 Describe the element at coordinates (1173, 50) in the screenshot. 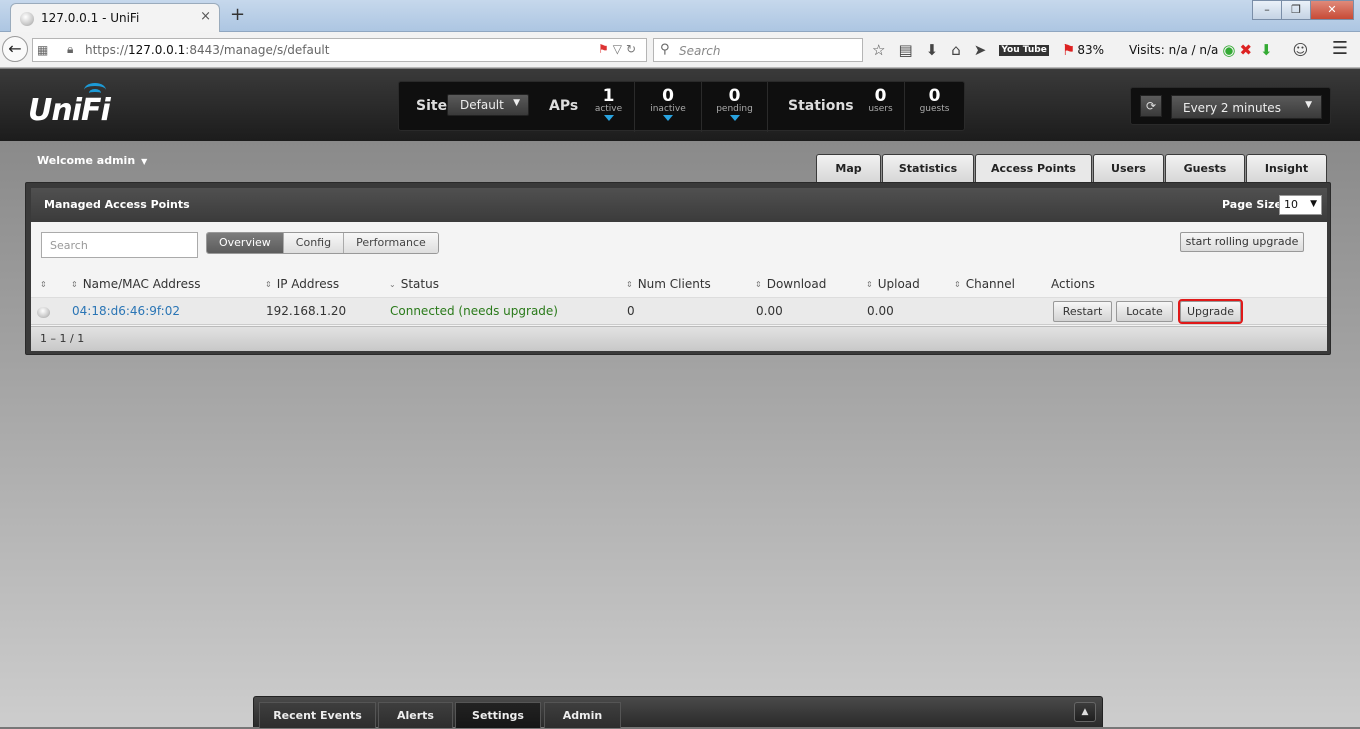

I see `visits-counter: Visits: n/a / n/a` at that location.